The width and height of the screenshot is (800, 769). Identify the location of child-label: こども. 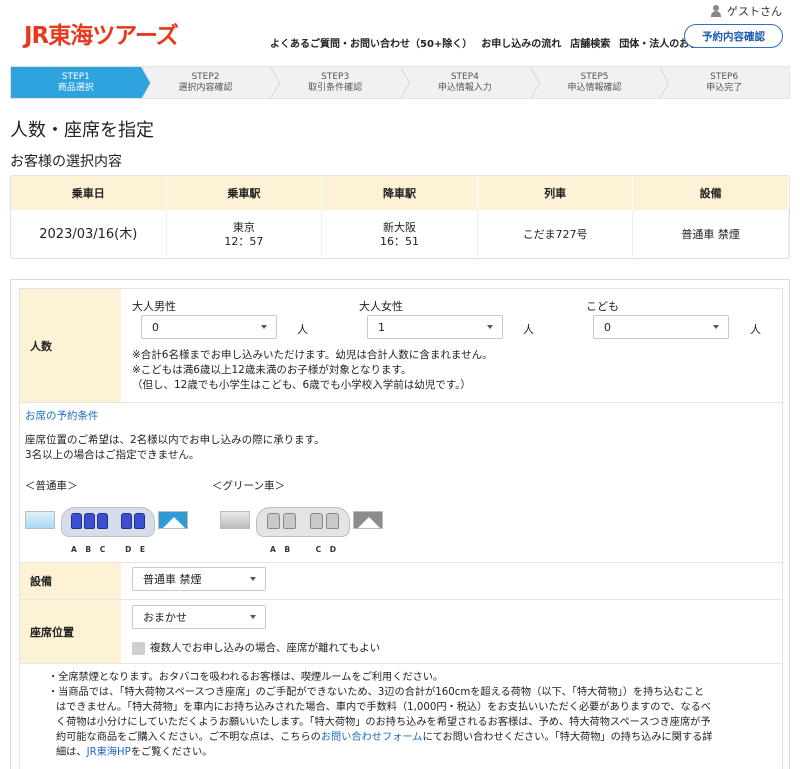
(602, 306).